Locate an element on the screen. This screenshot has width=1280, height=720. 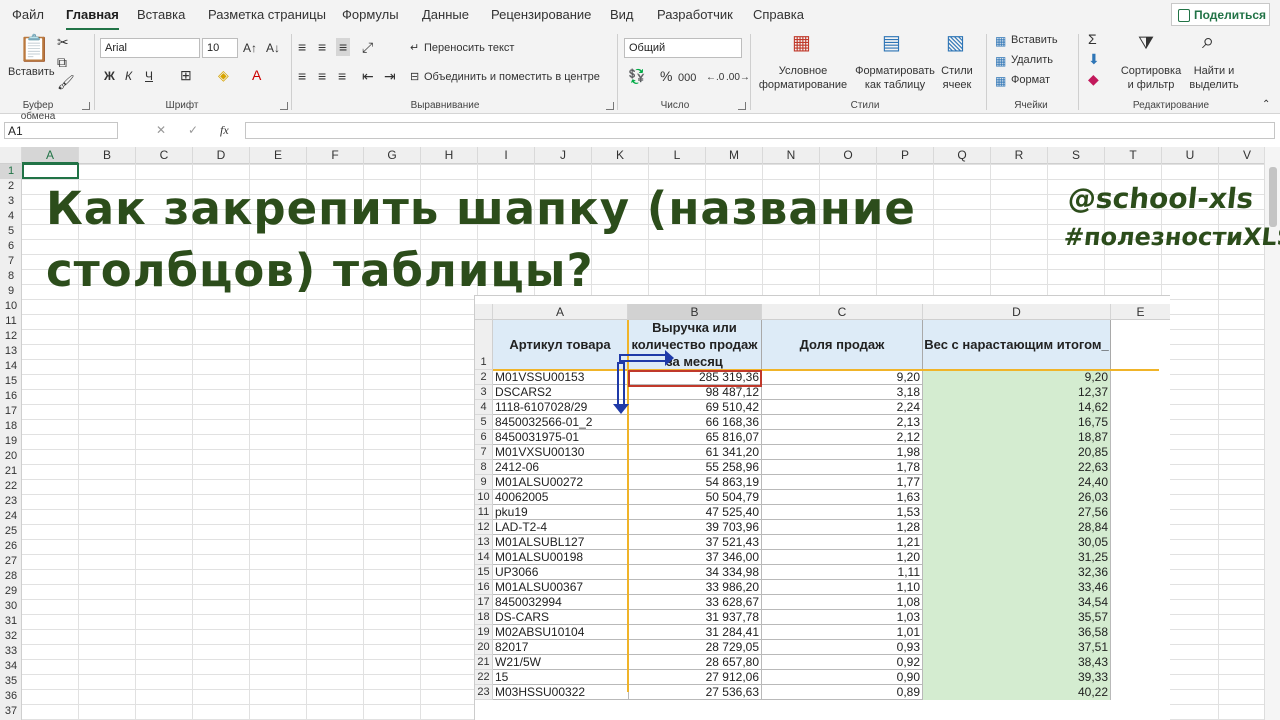
cell-d: 14,62 is located at coordinates (1016, 407).